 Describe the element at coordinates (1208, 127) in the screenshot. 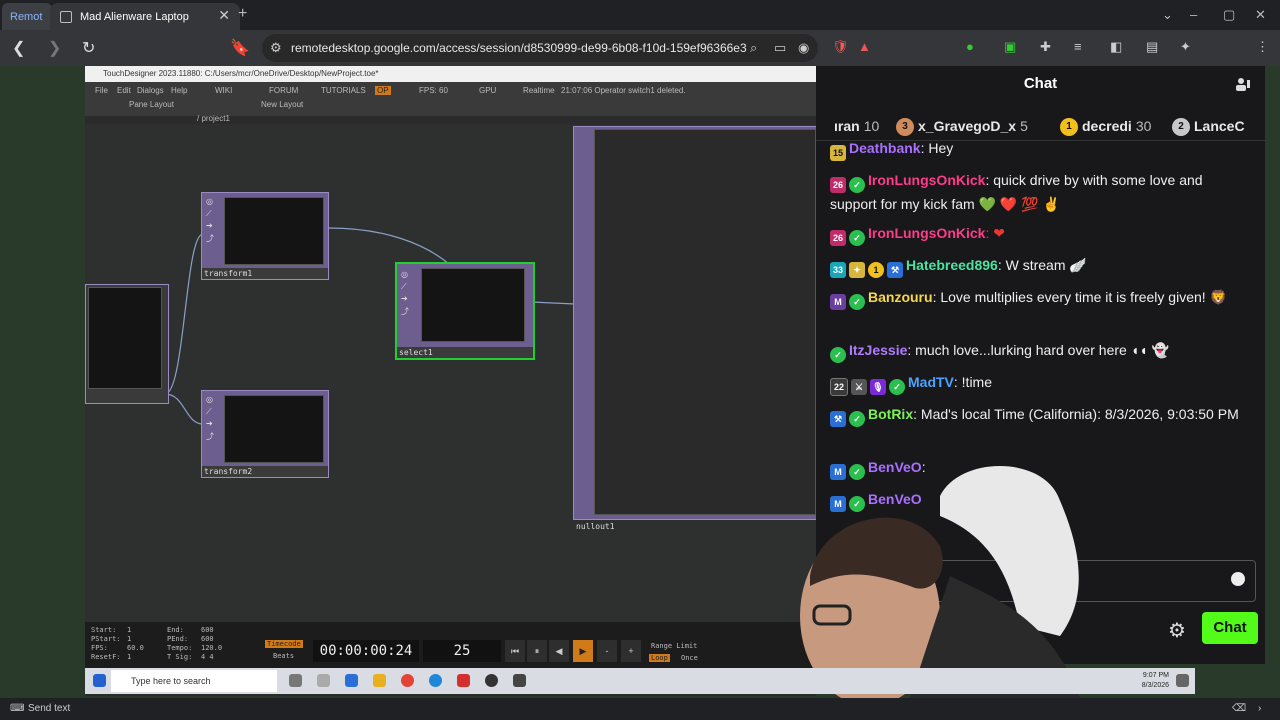

I see `leaderboard-item: 2 LanceC` at that location.